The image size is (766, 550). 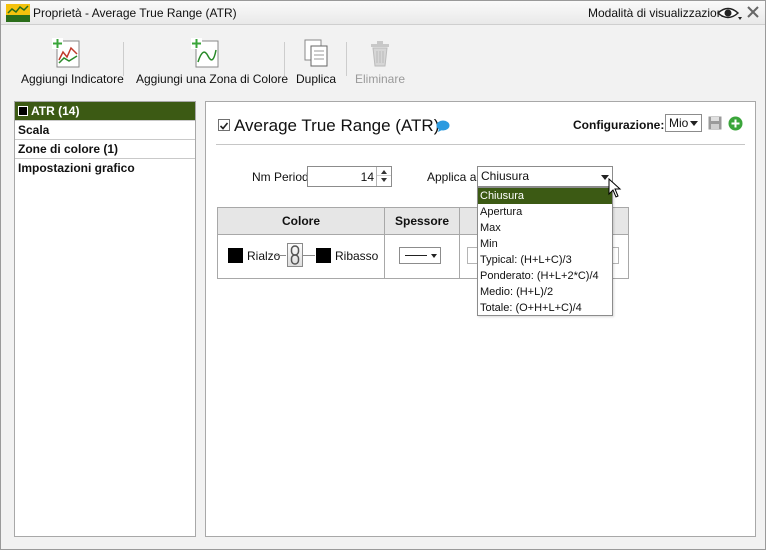 What do you see at coordinates (323, 255) in the screenshot?
I see `fall-color-swatch` at bounding box center [323, 255].